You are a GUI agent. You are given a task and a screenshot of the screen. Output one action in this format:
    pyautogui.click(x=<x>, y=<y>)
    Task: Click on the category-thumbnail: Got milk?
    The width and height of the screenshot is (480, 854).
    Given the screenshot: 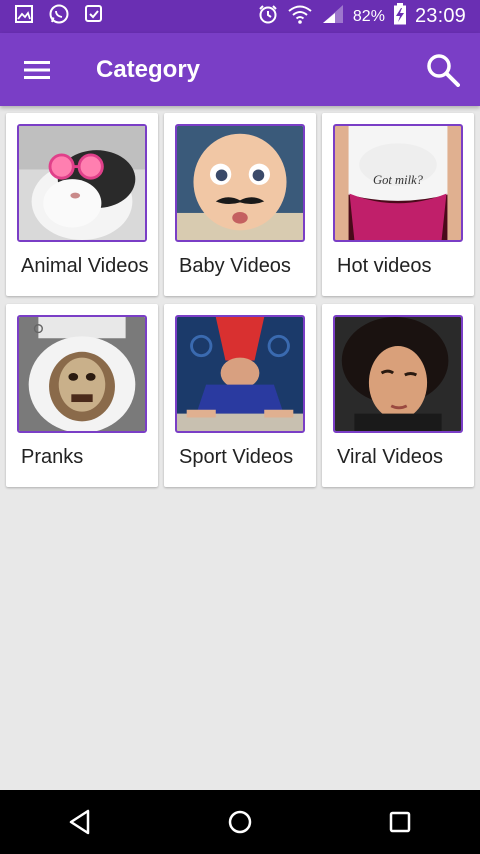 What is the action you would take?
    pyautogui.click(x=398, y=183)
    